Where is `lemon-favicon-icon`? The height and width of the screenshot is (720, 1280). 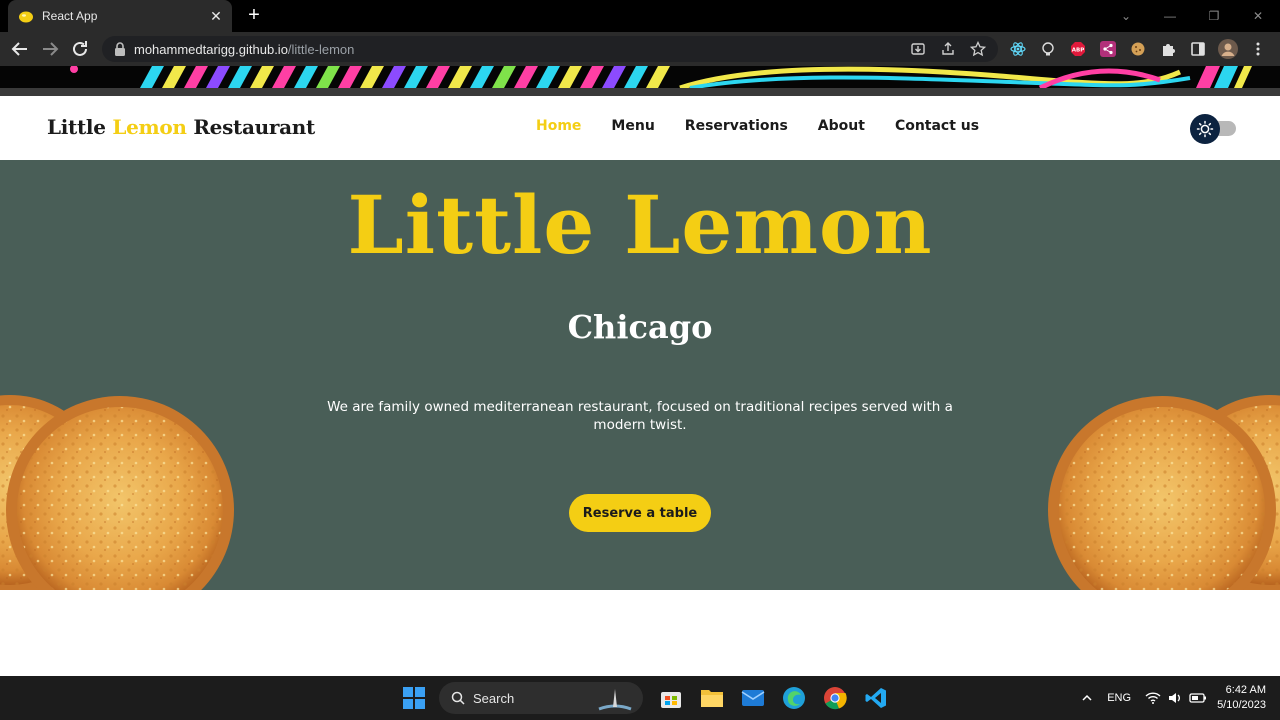 lemon-favicon-icon is located at coordinates (26, 17).